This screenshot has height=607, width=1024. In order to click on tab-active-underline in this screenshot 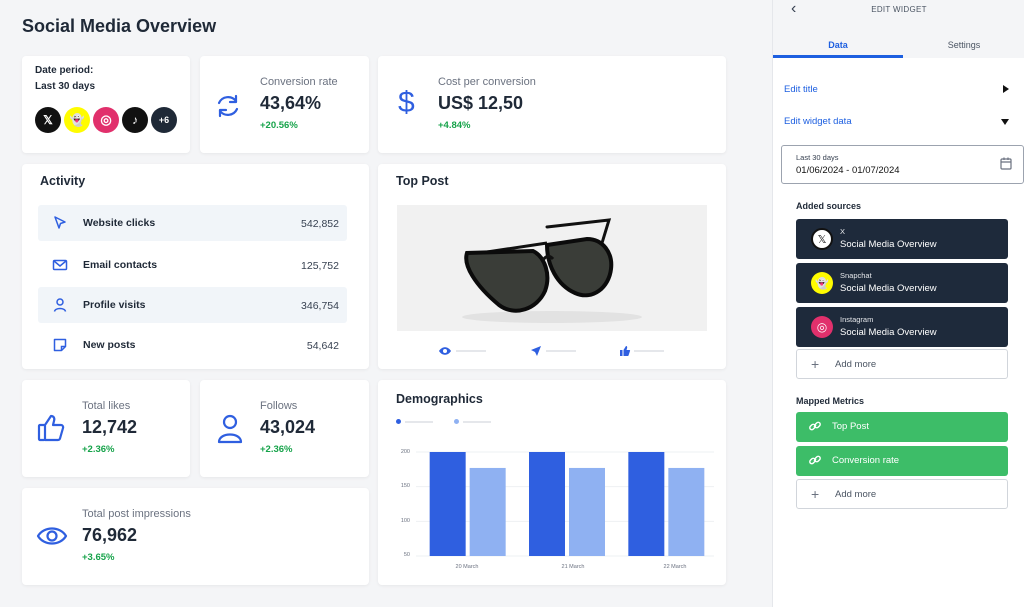, I will do `click(838, 56)`.